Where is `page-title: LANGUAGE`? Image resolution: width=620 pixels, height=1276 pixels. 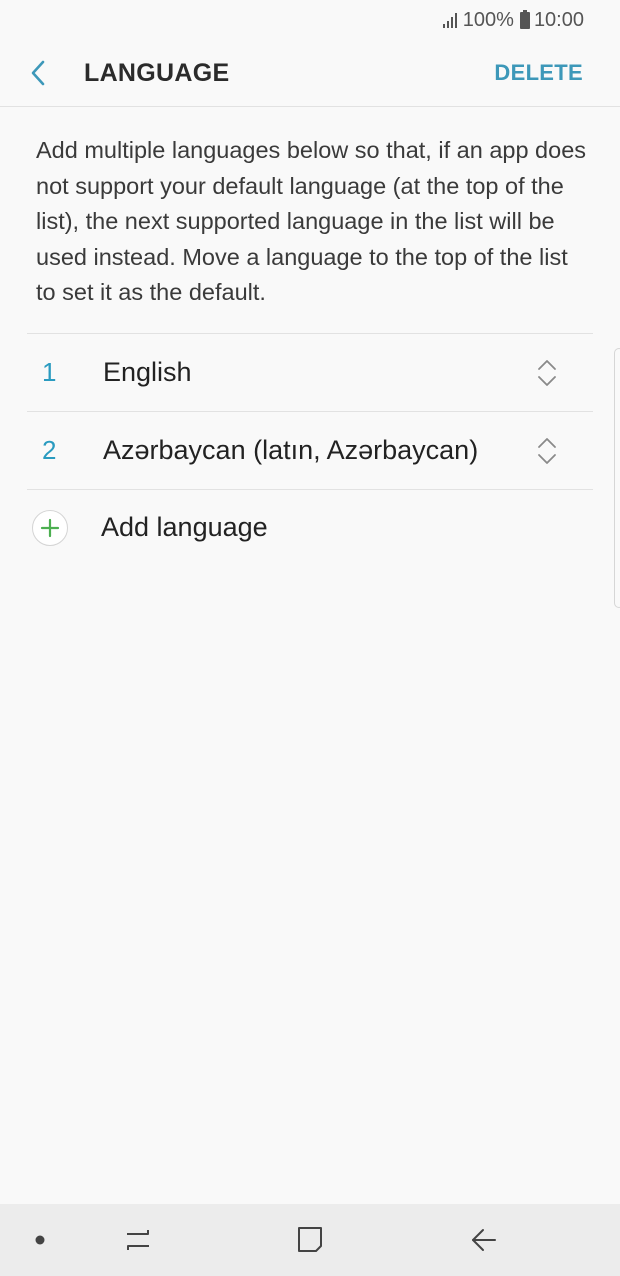
page-title: LANGUAGE is located at coordinates (157, 72).